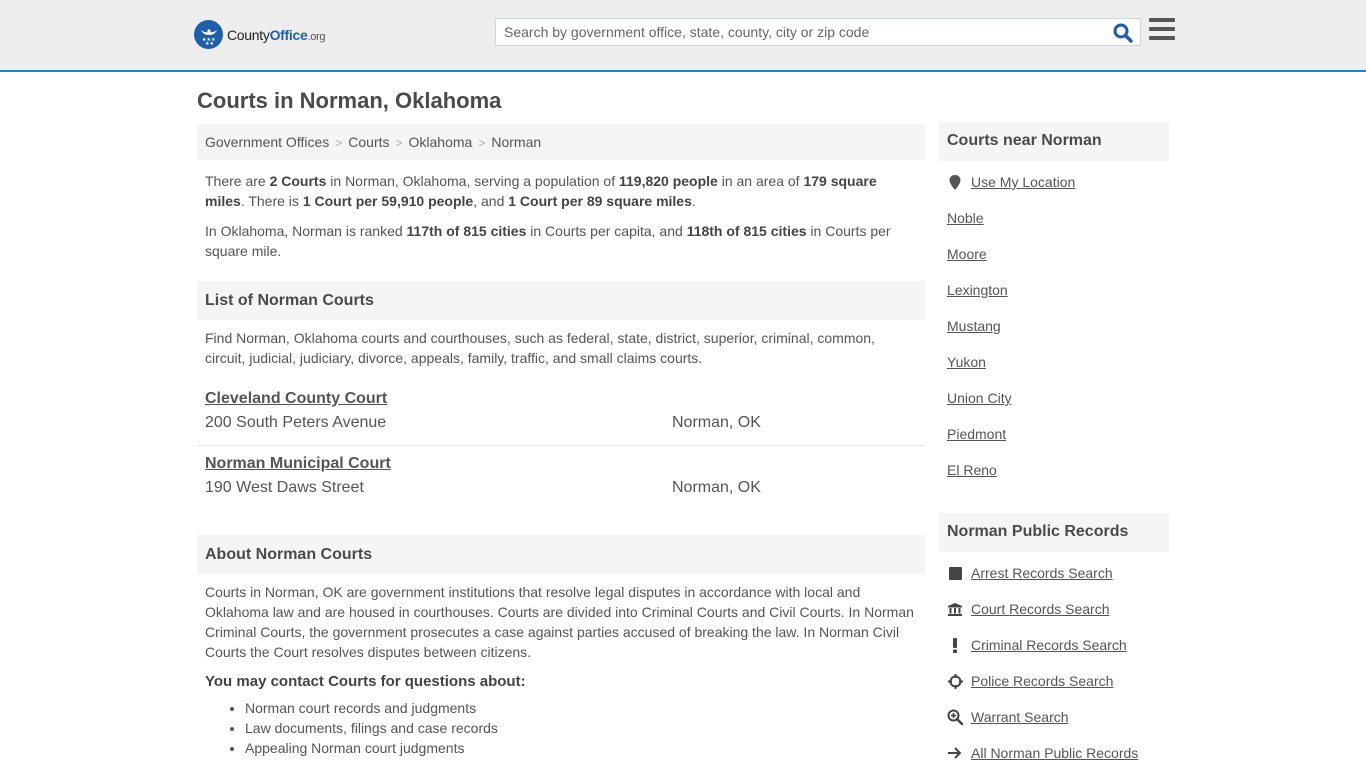 The height and width of the screenshot is (771, 1366). What do you see at coordinates (585, 708) in the screenshot?
I see `topic-item: Norman court records and judgments` at bounding box center [585, 708].